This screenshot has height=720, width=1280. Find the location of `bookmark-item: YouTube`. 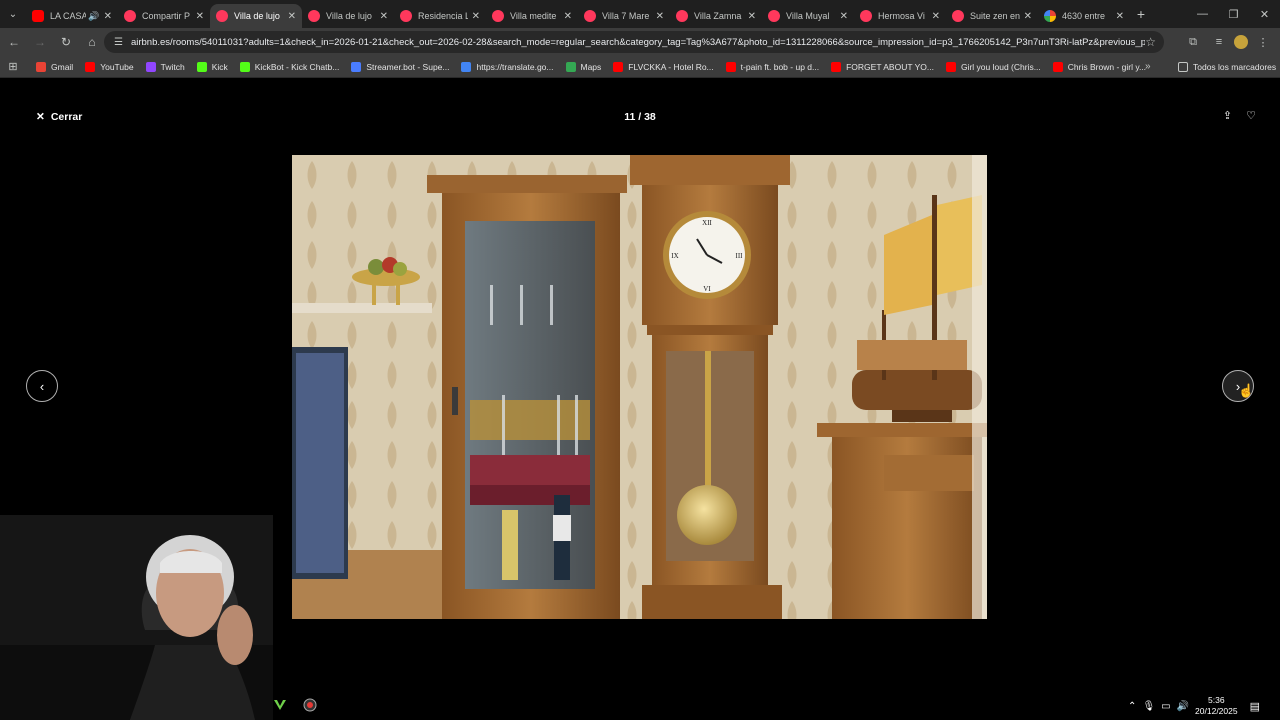

bookmark-item: YouTube is located at coordinates (109, 67).